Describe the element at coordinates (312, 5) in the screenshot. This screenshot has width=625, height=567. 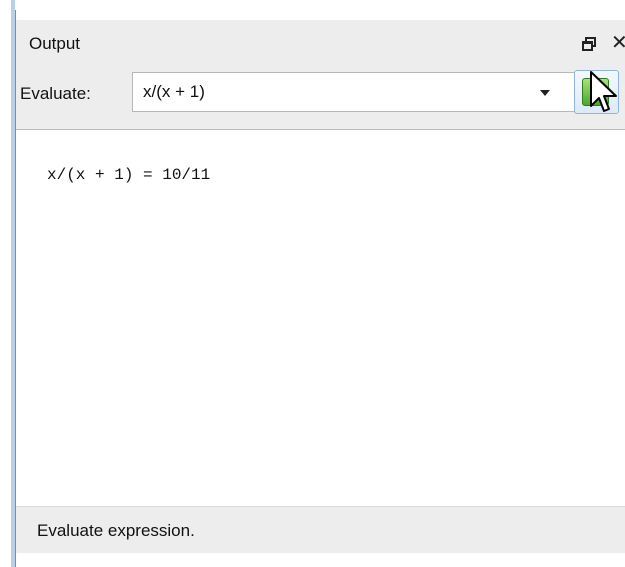
I see `top-window-edge` at that location.